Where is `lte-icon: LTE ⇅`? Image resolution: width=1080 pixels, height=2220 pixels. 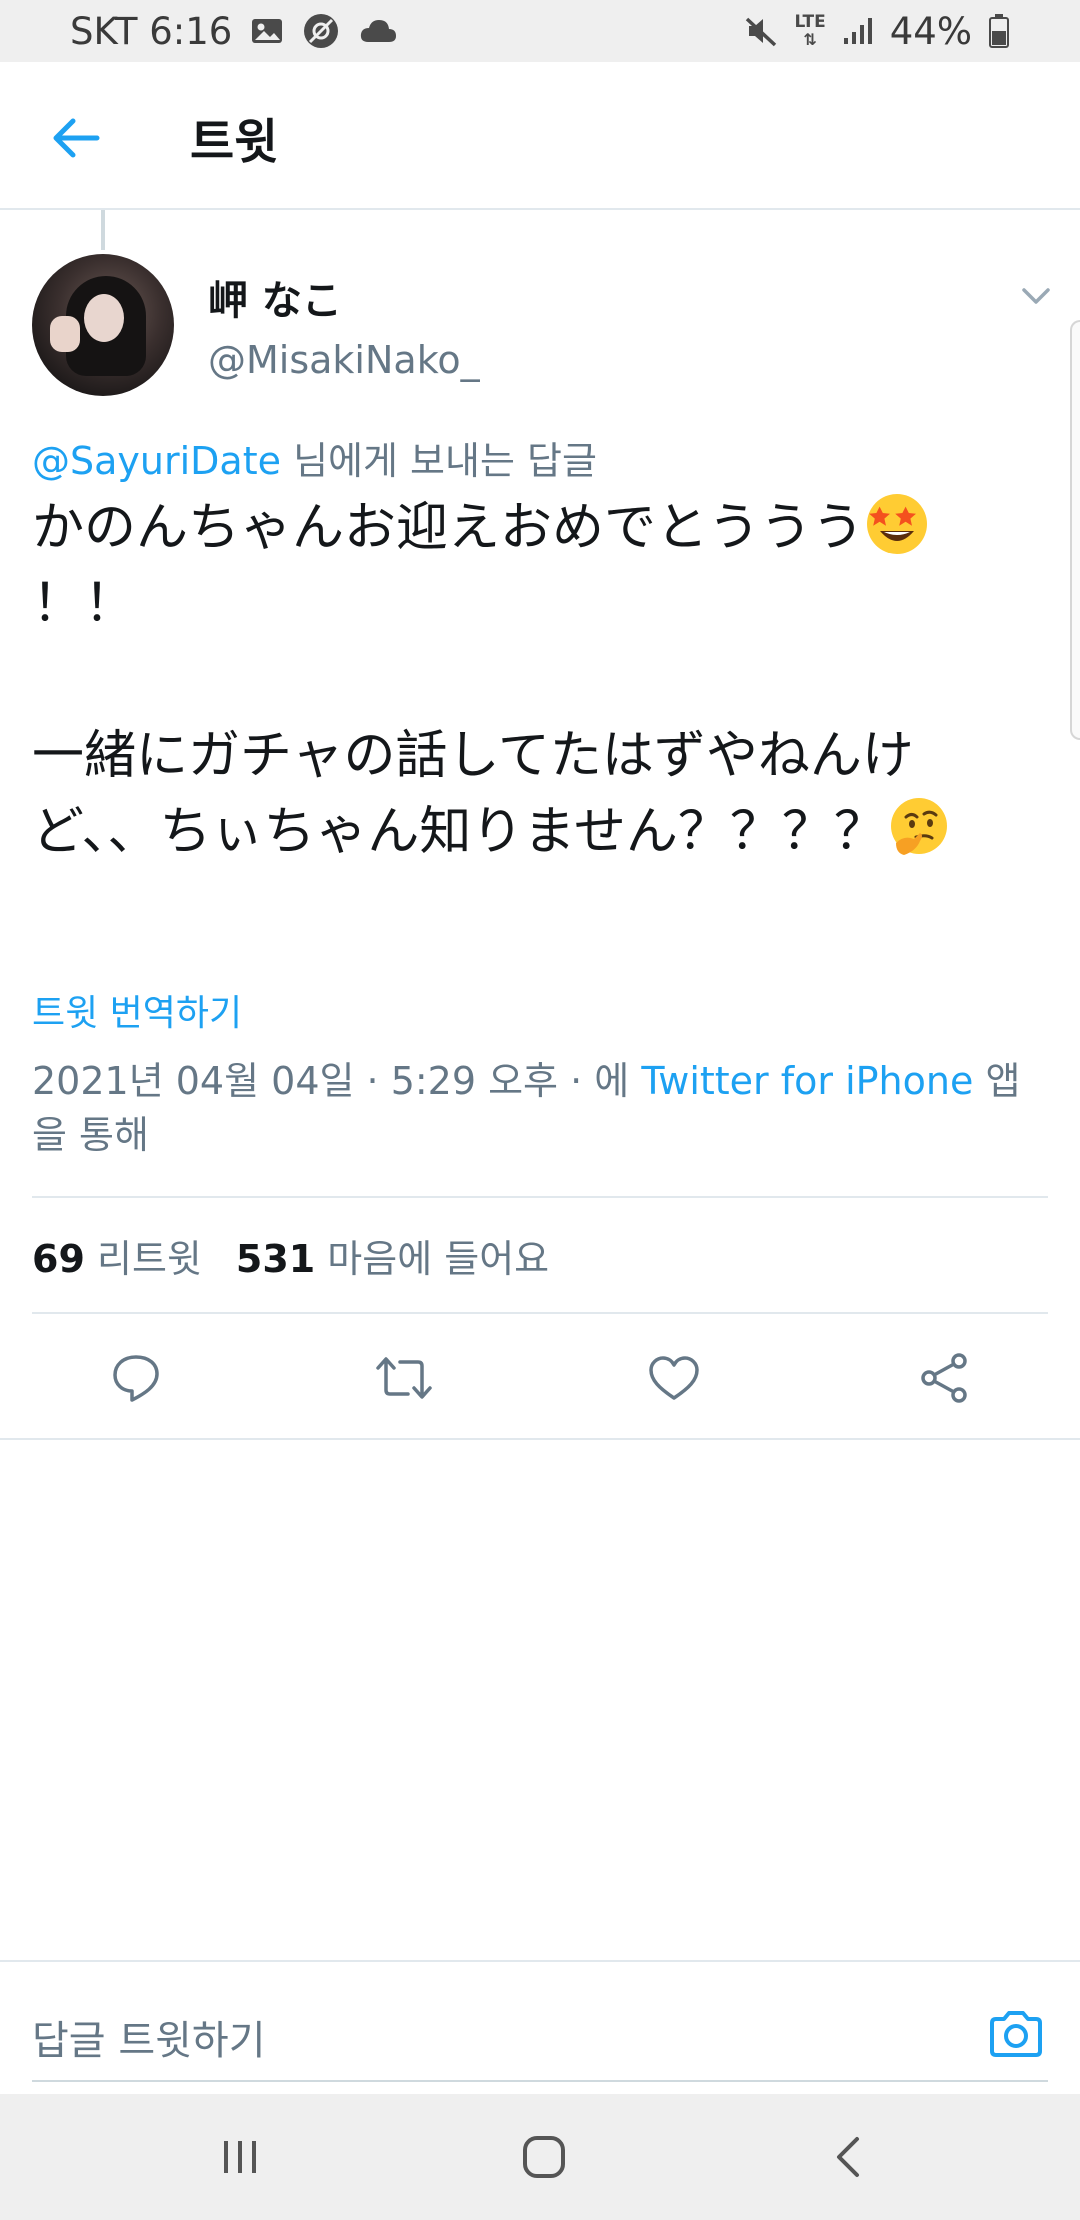 lte-icon: LTE ⇅ is located at coordinates (810, 30).